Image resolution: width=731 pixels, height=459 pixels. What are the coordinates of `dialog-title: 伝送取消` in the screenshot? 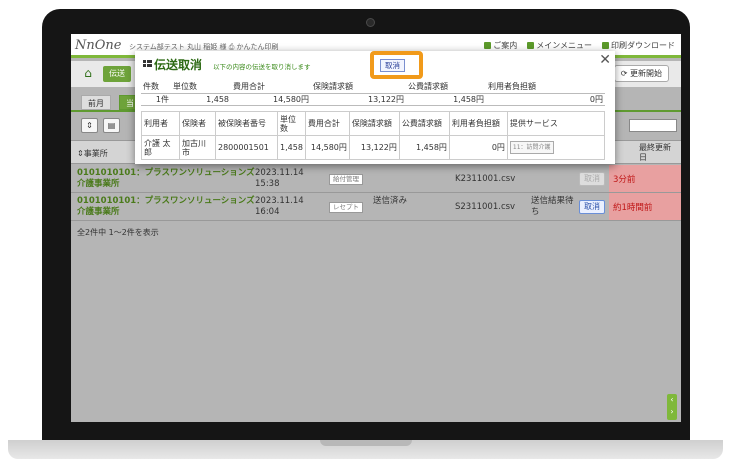 It's located at (178, 65).